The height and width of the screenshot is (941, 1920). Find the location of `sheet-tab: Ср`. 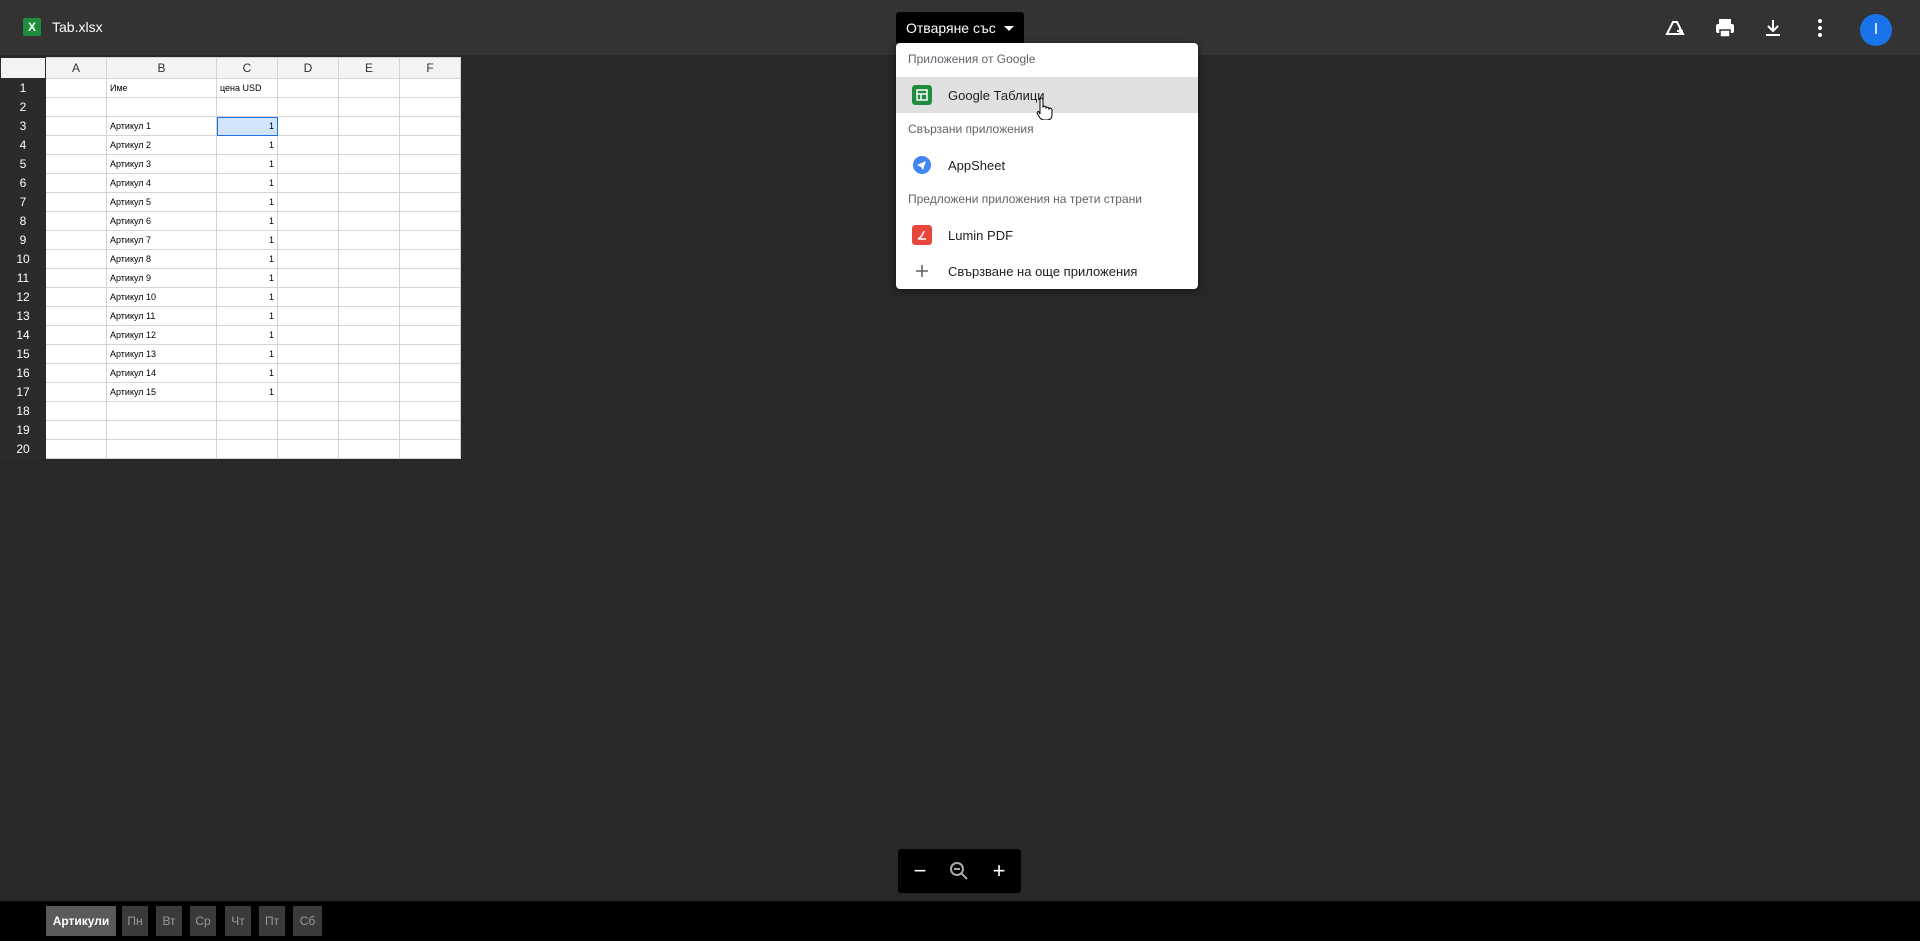

sheet-tab: Ср is located at coordinates (203, 921).